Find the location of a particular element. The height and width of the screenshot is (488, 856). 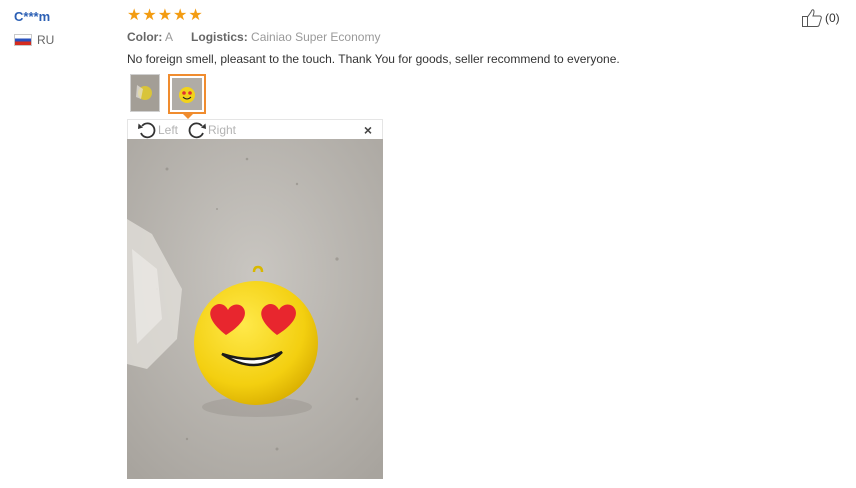

rotate-right-label: Right is located at coordinates (222, 130).